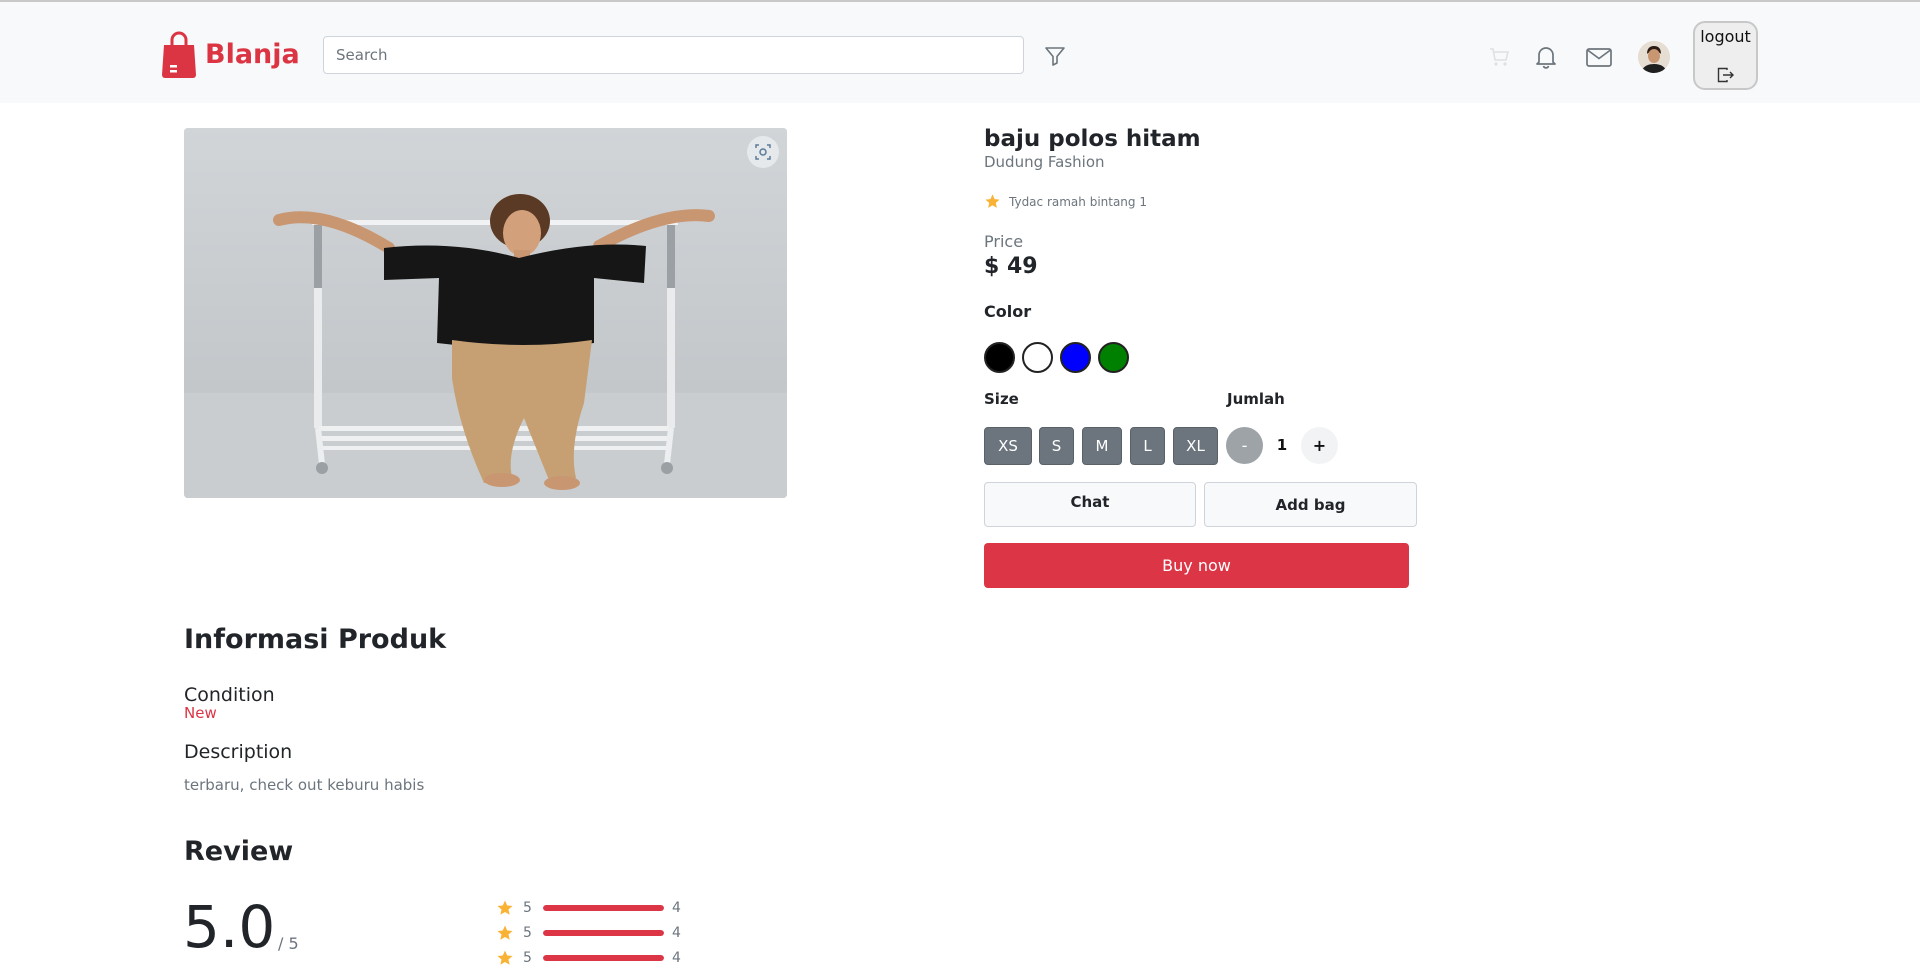 The width and height of the screenshot is (1920, 969). I want to click on quantity-value: 1, so click(1282, 445).